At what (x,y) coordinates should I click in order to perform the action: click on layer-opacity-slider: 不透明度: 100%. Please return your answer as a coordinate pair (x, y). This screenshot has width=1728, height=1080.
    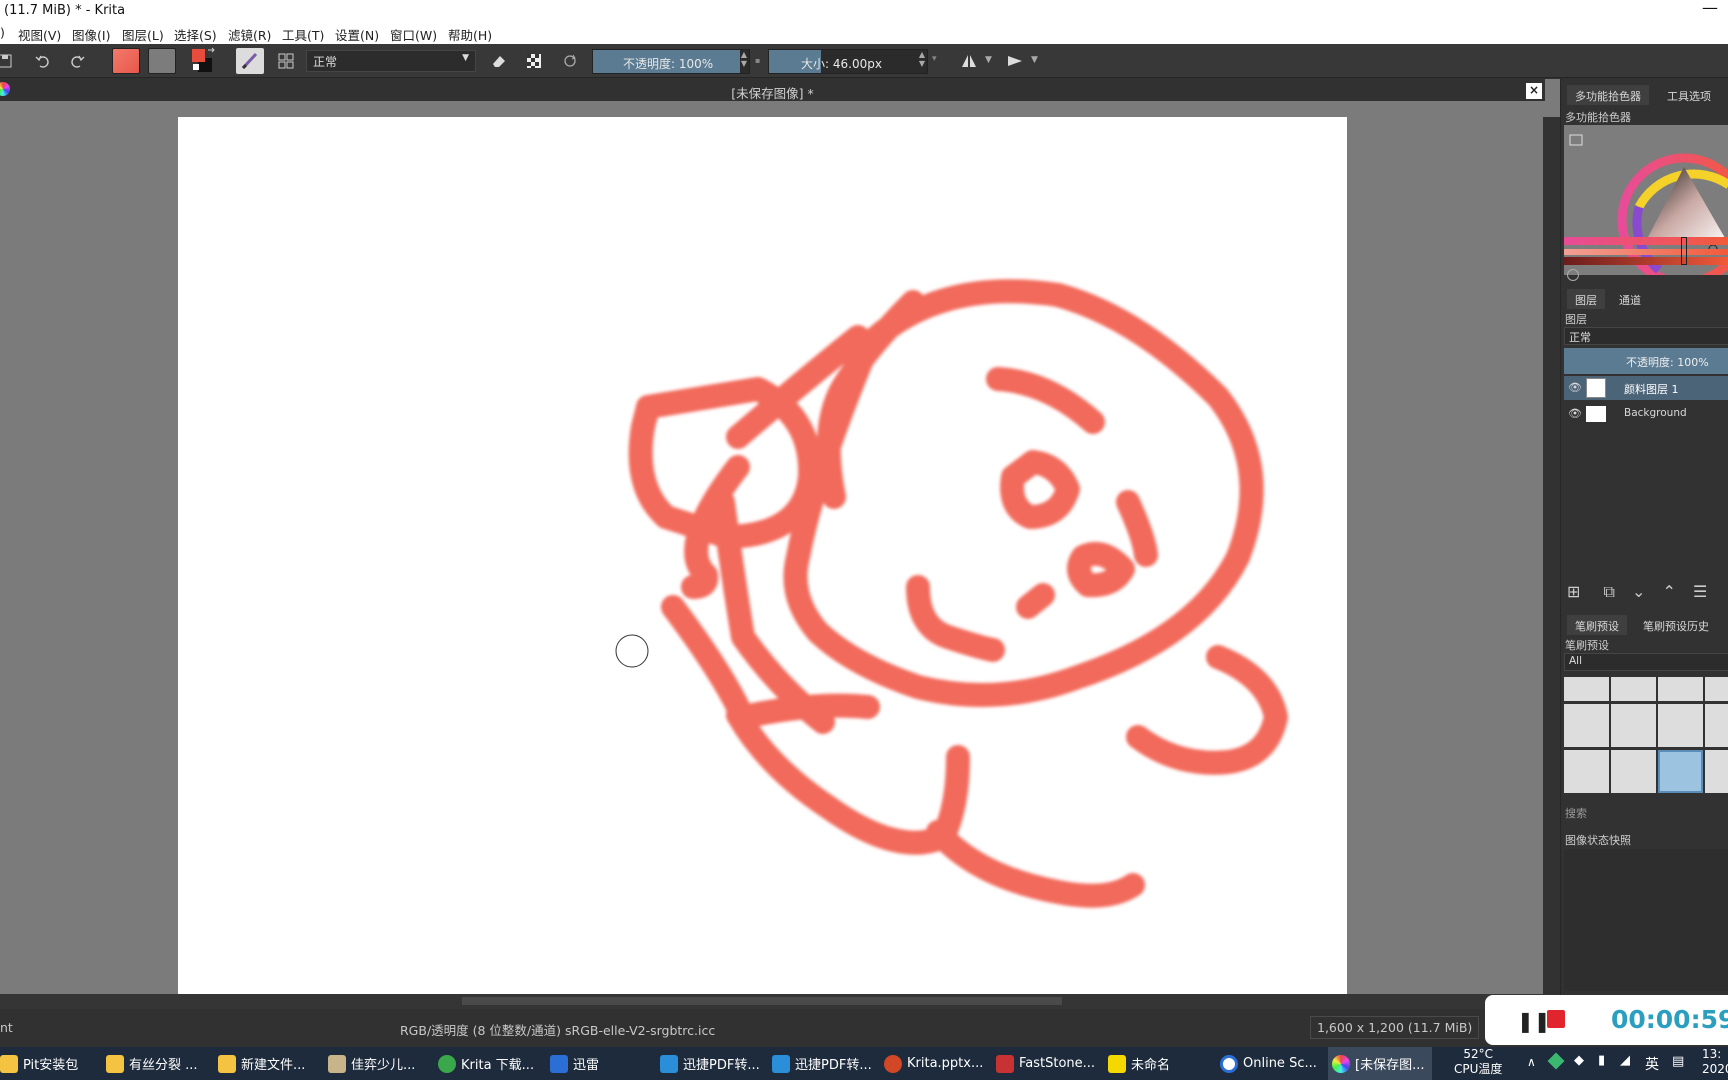
    Looking at the image, I should click on (1646, 361).